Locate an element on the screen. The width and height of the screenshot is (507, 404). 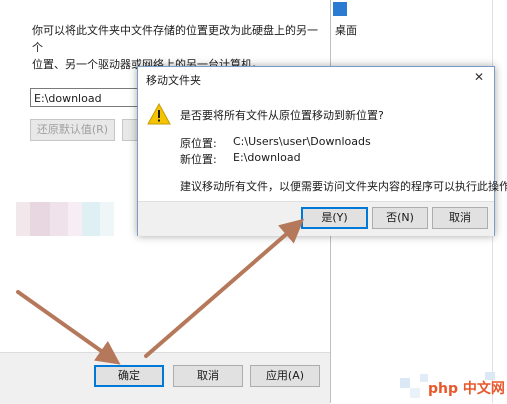
dialog-question: 是否要将所有文件从原位置移动到新位置? is located at coordinates (282, 115).